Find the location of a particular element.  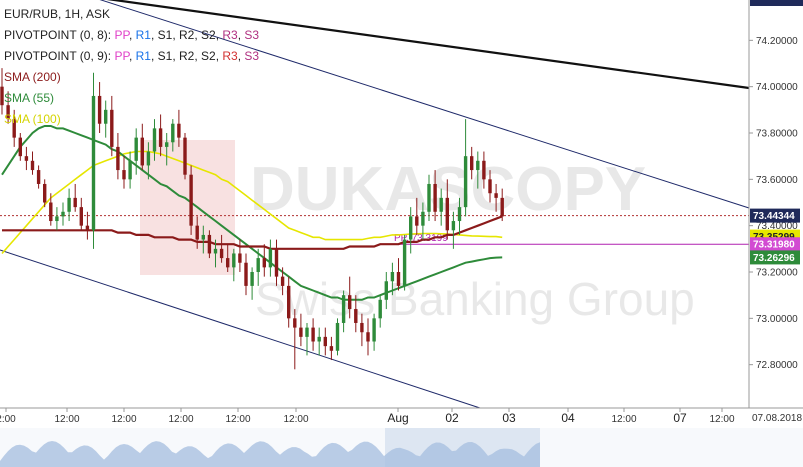

legend-title: EUR/RUB, 1H, ASK is located at coordinates (57, 14).